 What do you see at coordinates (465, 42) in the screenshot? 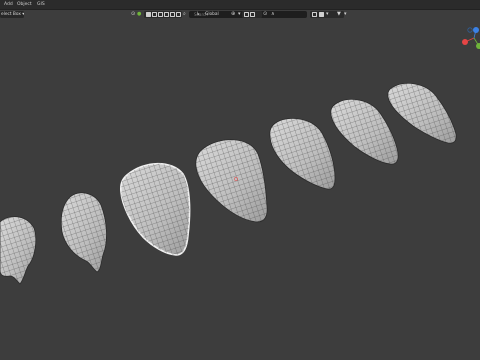
I see `x-axis-icon` at bounding box center [465, 42].